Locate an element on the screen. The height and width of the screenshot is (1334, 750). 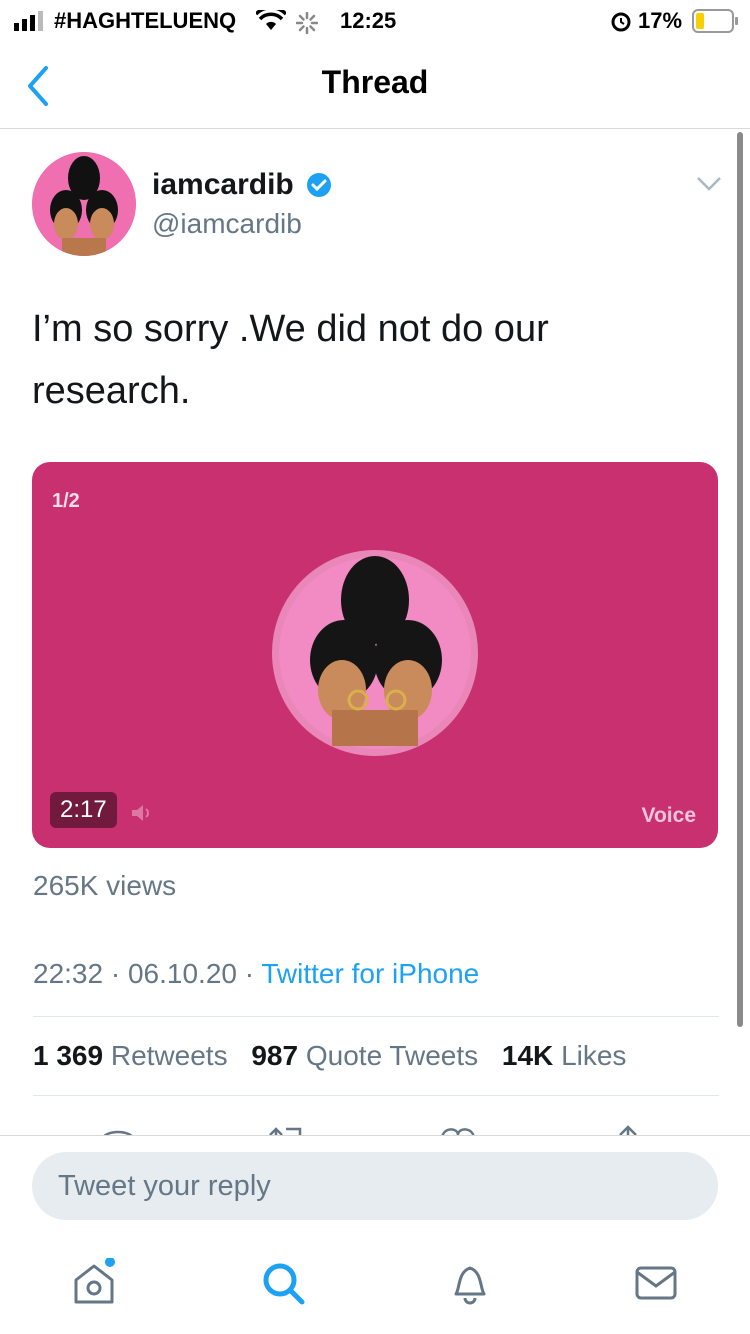
tab-home is located at coordinates (95, 1282).